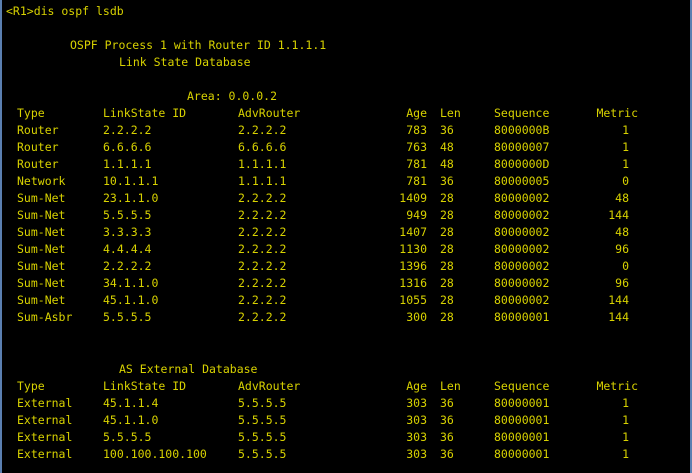  What do you see at coordinates (450, 386) in the screenshot?
I see `ext-header-len: Len` at bounding box center [450, 386].